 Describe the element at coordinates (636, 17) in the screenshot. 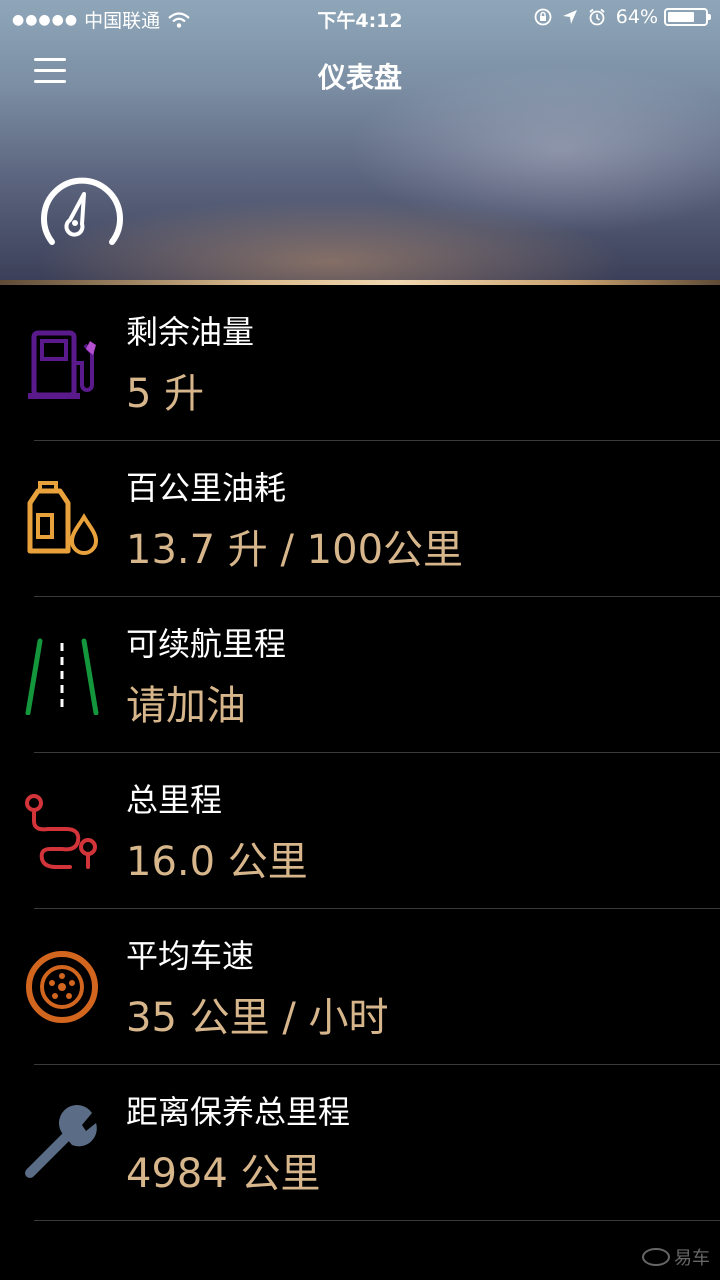

I see `battery-percent: 64%` at that location.